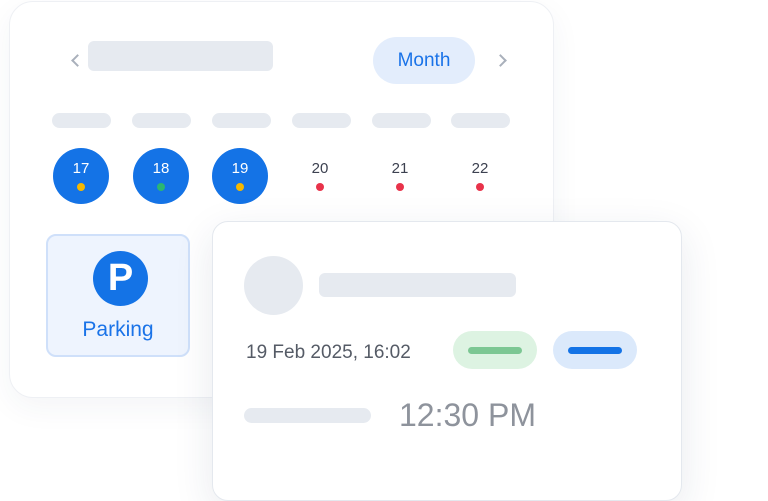 Image resolution: width=768 pixels, height=501 pixels. I want to click on parking-tile: P Parking, so click(118, 295).